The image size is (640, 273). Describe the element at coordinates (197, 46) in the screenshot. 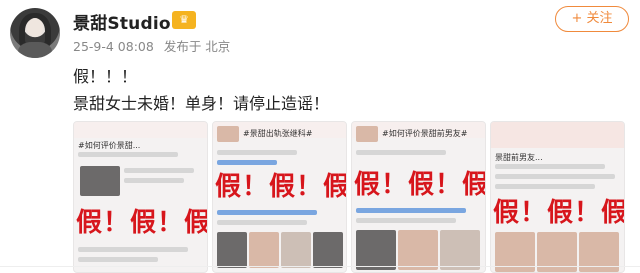

I see `post-source: 发布于 北京` at that location.